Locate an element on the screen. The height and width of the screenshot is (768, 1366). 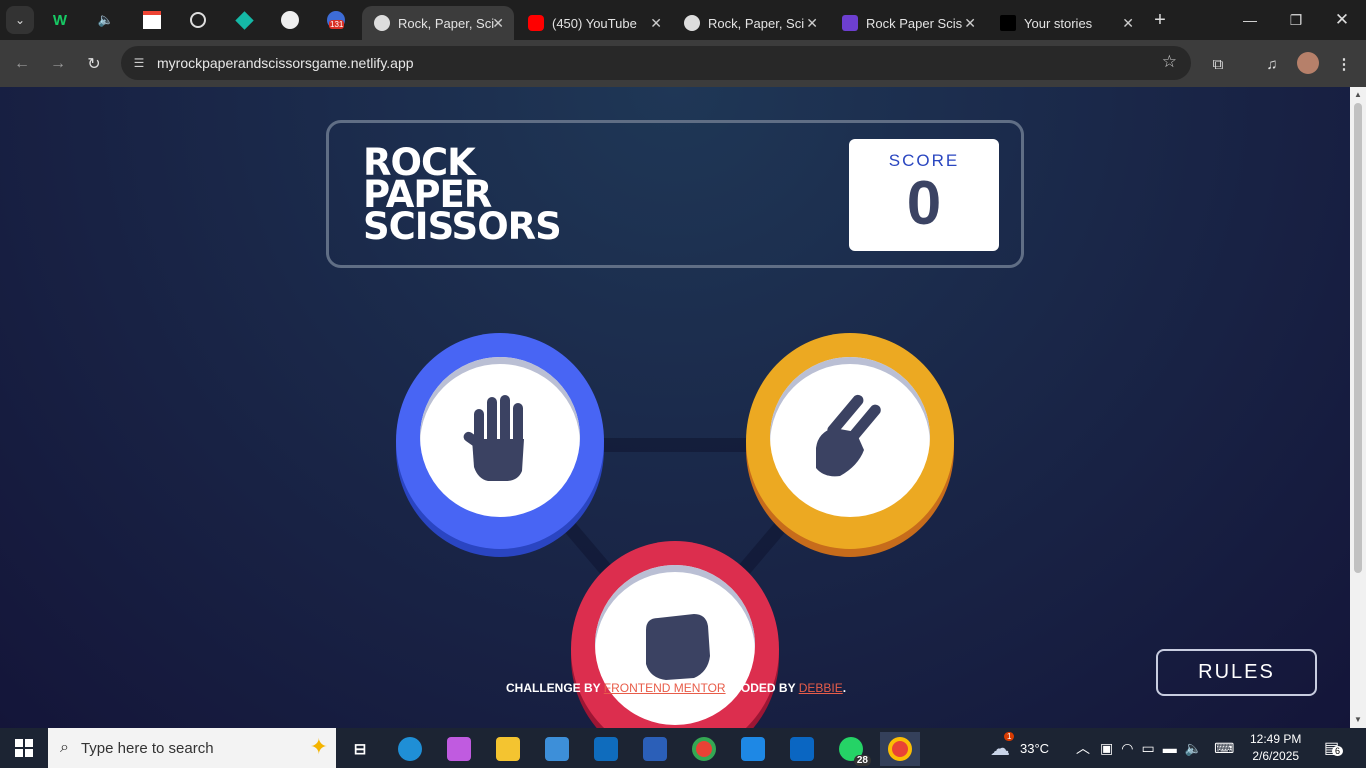
tab-youtube: (450) YouTube ✕ is located at coordinates (594, 23).